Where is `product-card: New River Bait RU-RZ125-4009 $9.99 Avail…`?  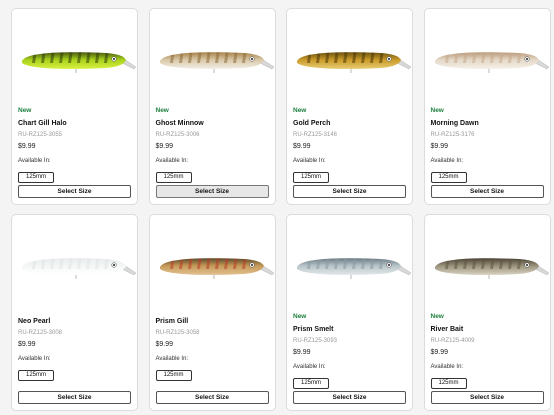 product-card: New River Bait RU-RZ125-4009 $9.99 Avail… is located at coordinates (487, 312).